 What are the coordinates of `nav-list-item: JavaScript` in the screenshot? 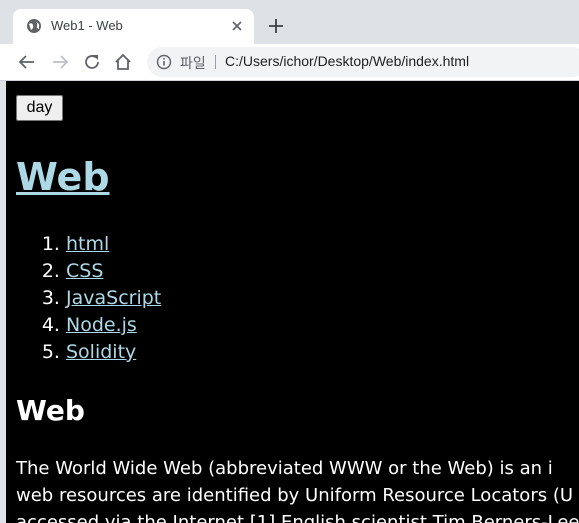 It's located at (113, 298).